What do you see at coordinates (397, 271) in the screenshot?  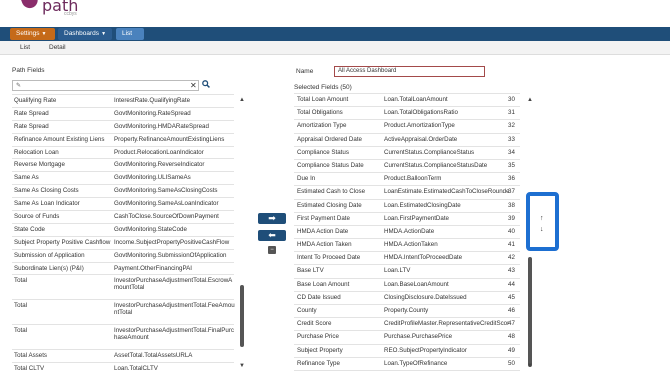 I see `selected-field-path: Loan.LTV` at bounding box center [397, 271].